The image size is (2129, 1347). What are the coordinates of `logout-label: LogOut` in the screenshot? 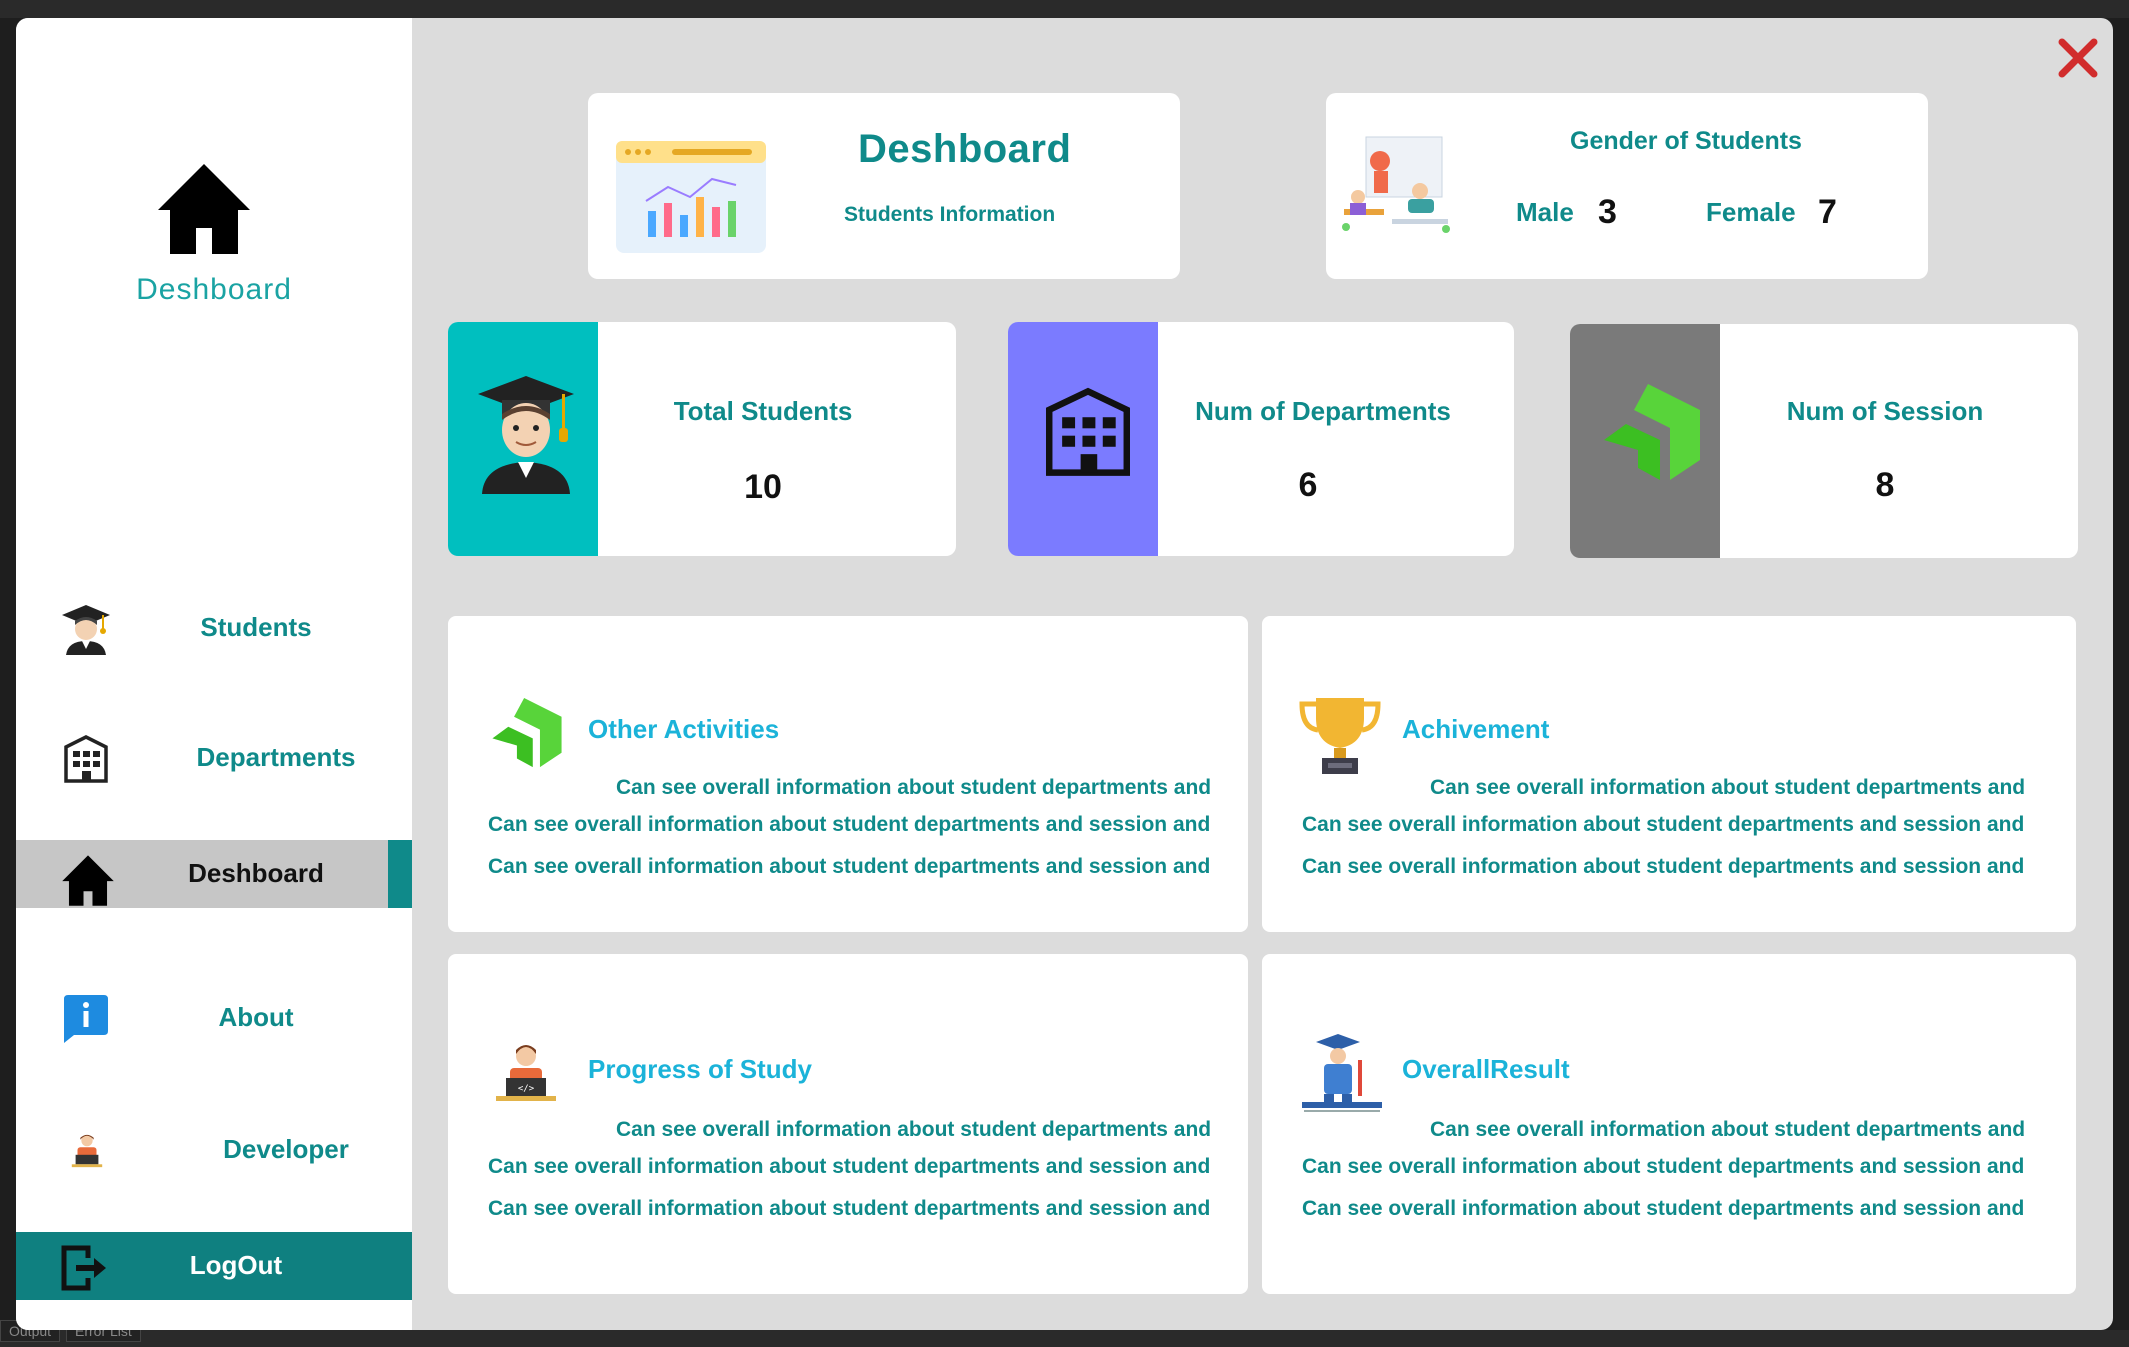 It's located at (236, 1265).